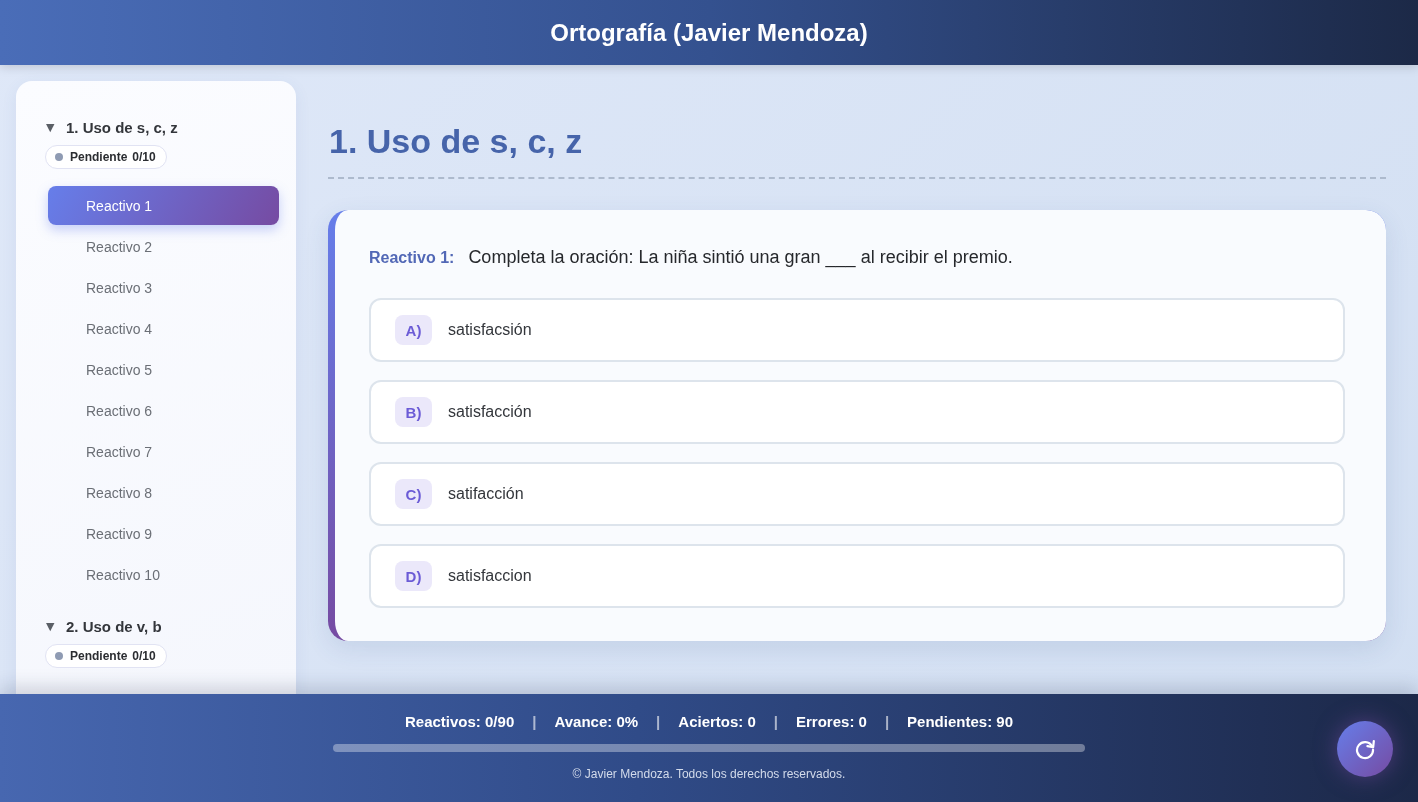  I want to click on sidebar-item: Reactivo 6, so click(163, 410).